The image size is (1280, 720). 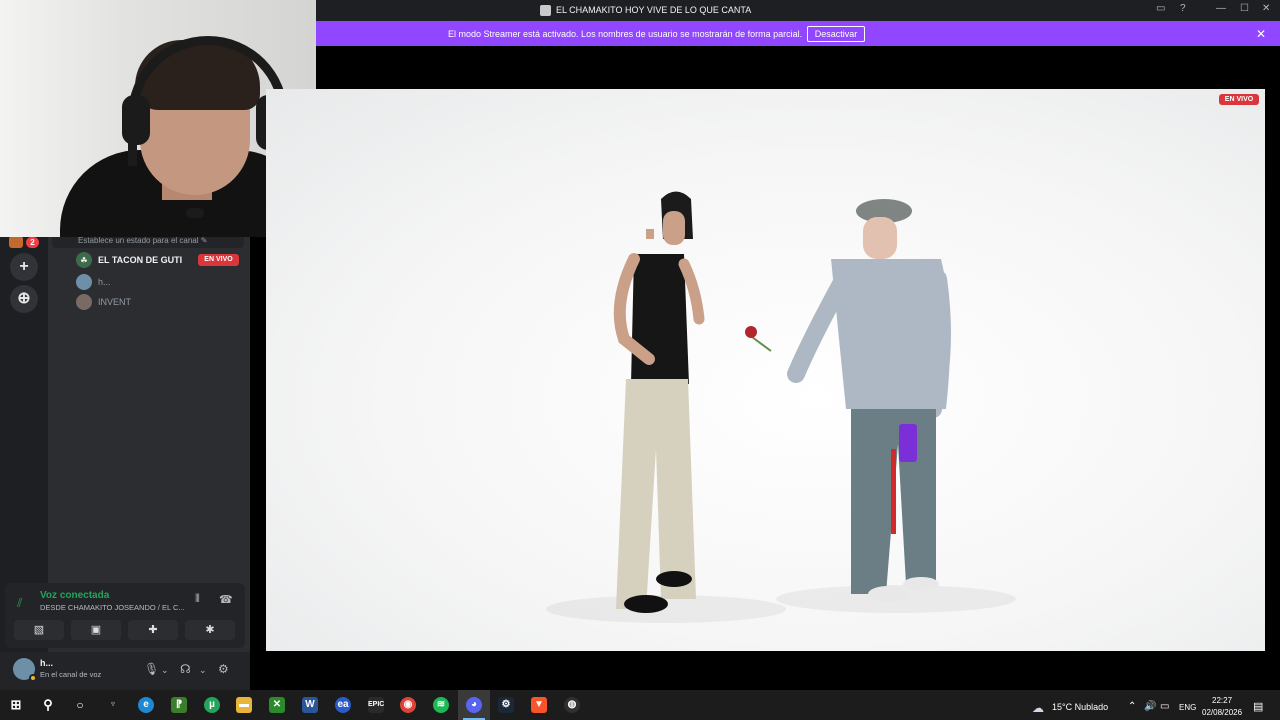 What do you see at coordinates (212, 705) in the screenshot?
I see `utorrent-icon: µ` at bounding box center [212, 705].